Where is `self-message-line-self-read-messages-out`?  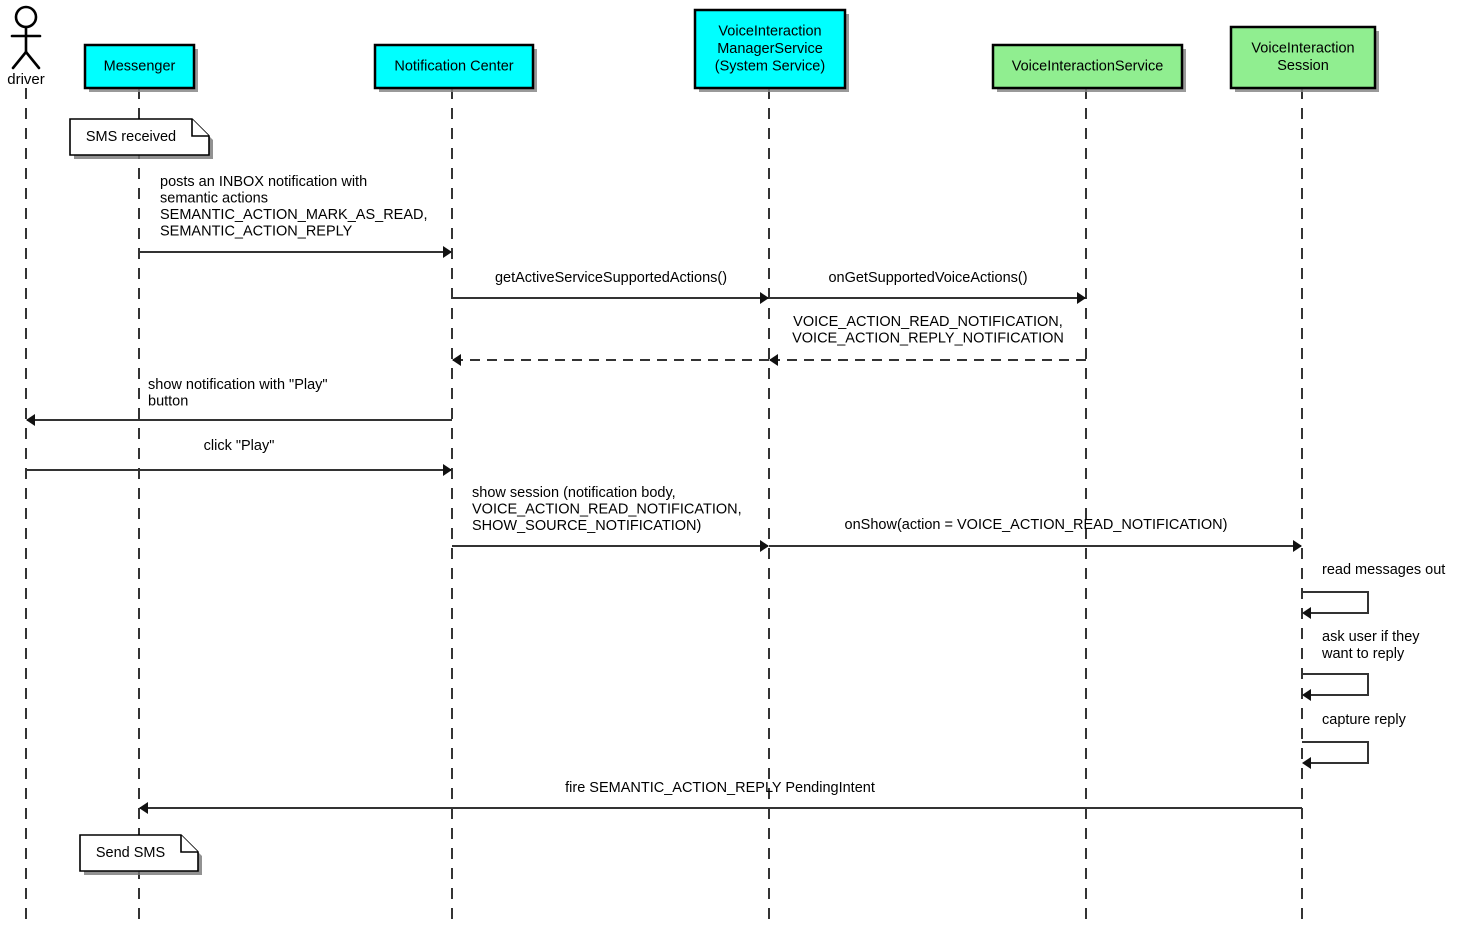
self-message-line-self-read-messages-out is located at coordinates (1335, 602).